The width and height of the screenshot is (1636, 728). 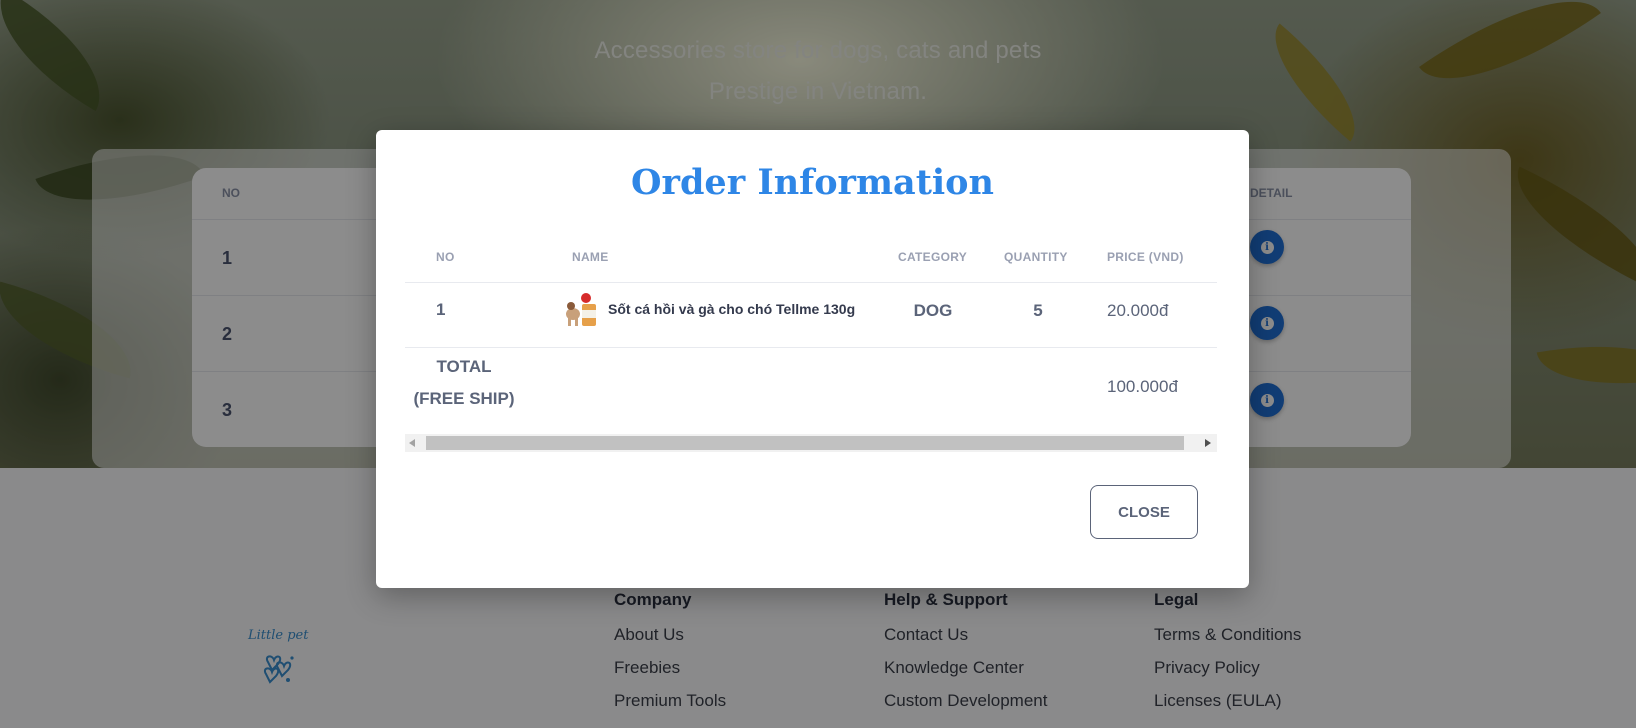 What do you see at coordinates (445, 257) in the screenshot?
I see `column-header-no: NO` at bounding box center [445, 257].